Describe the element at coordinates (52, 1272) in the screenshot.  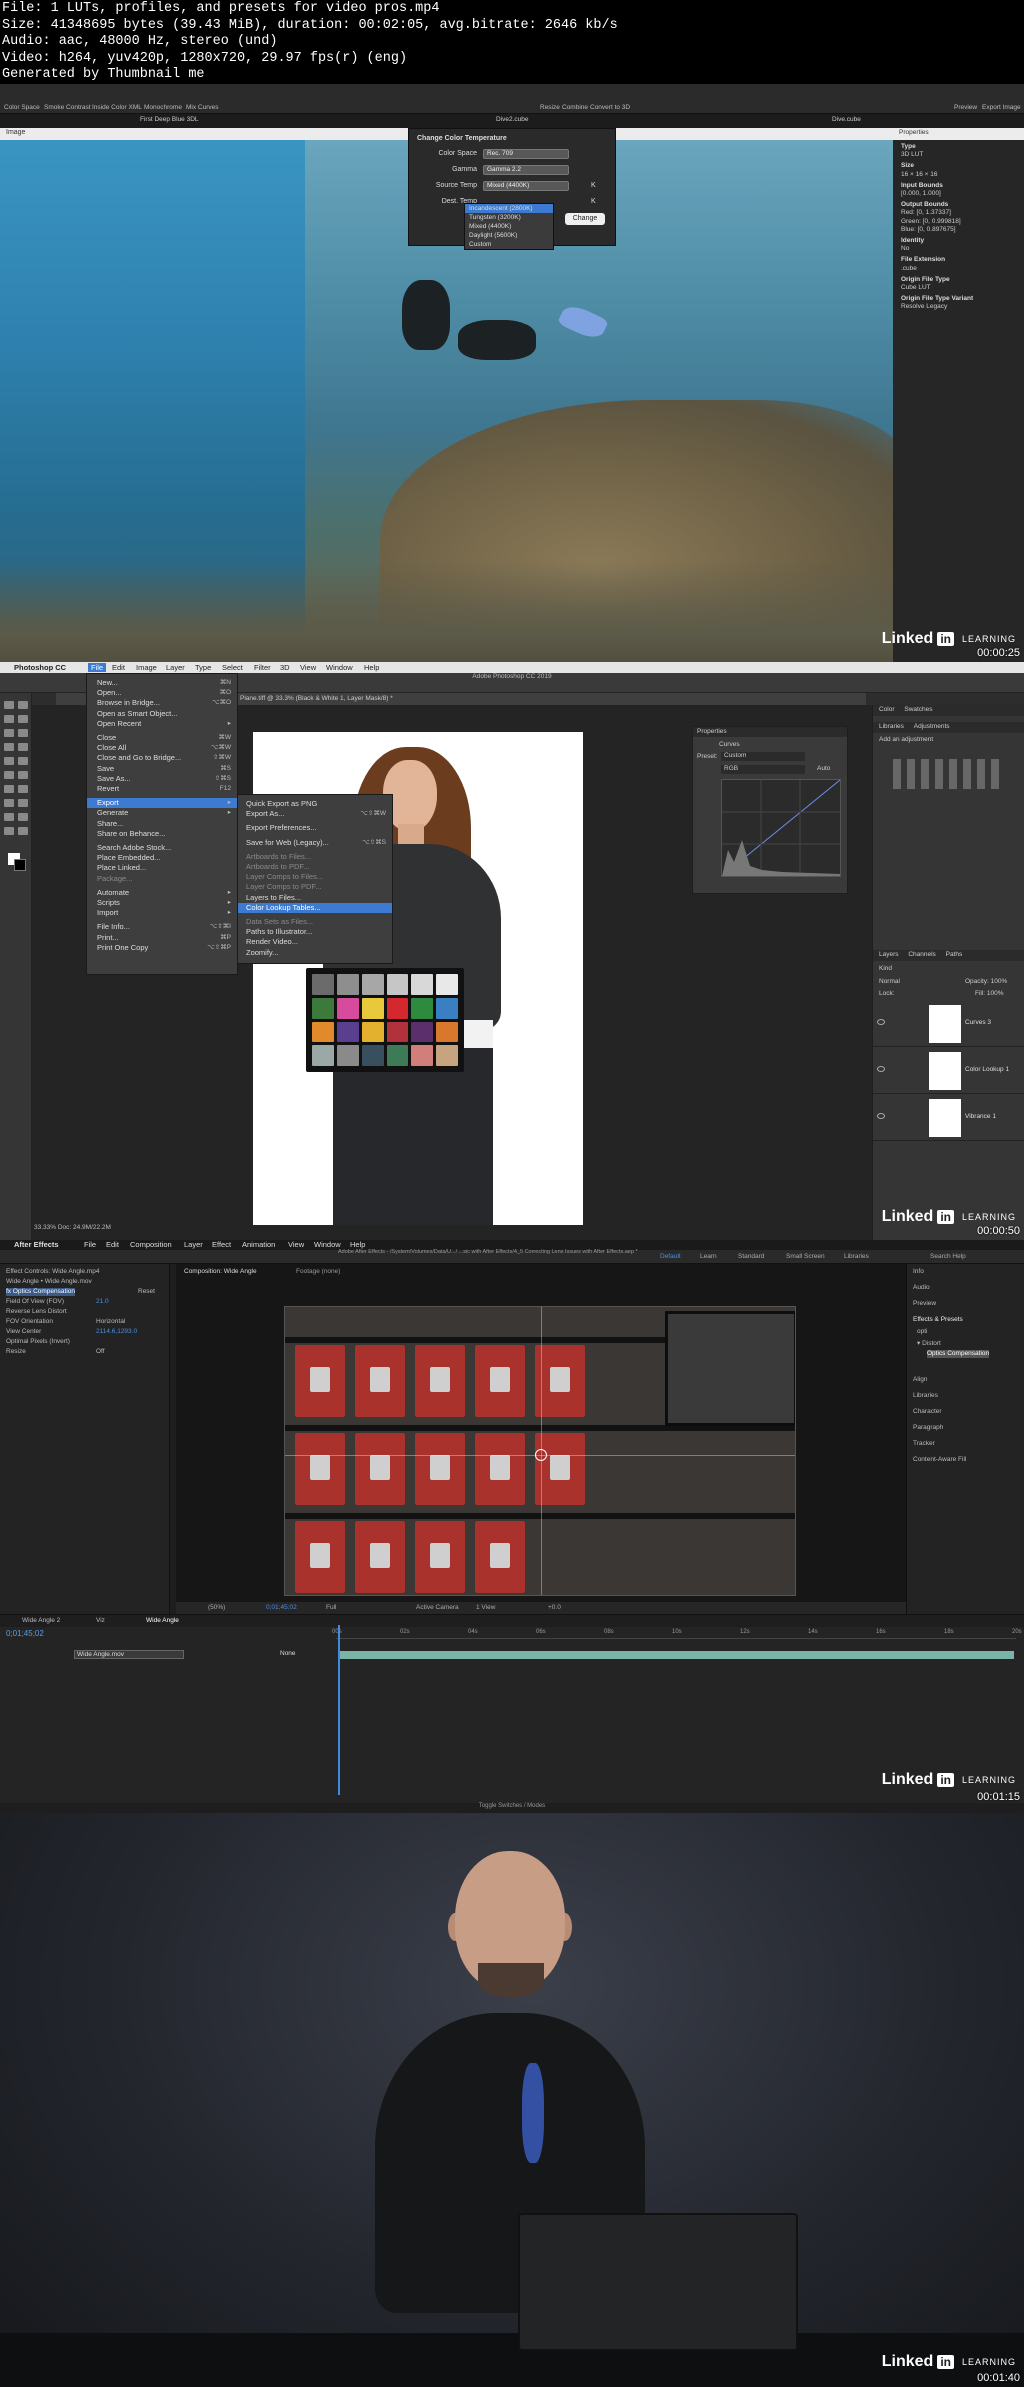
I see `effect-controls-tab: Effect Controls: Wide Angle.mp4` at that location.